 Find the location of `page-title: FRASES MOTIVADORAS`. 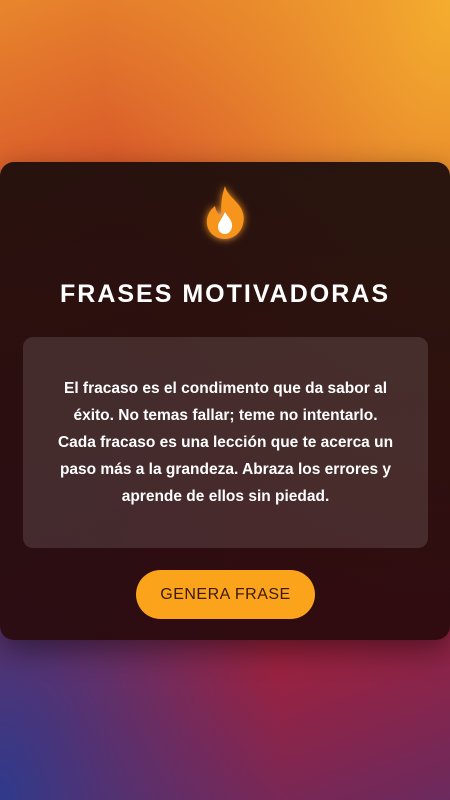

page-title: FRASES MOTIVADORAS is located at coordinates (225, 294).